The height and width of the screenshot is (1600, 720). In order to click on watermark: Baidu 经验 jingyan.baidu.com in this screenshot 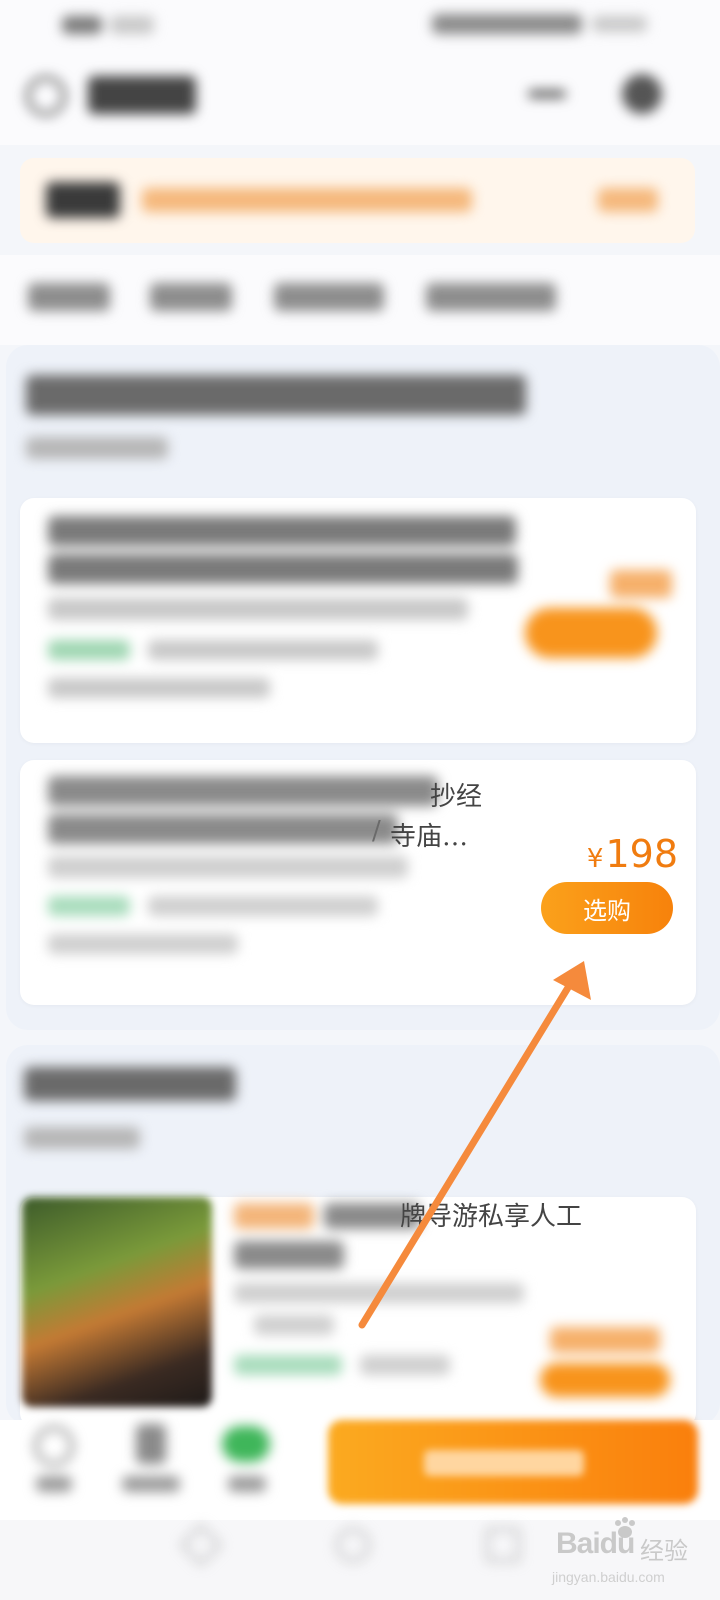, I will do `click(633, 1557)`.